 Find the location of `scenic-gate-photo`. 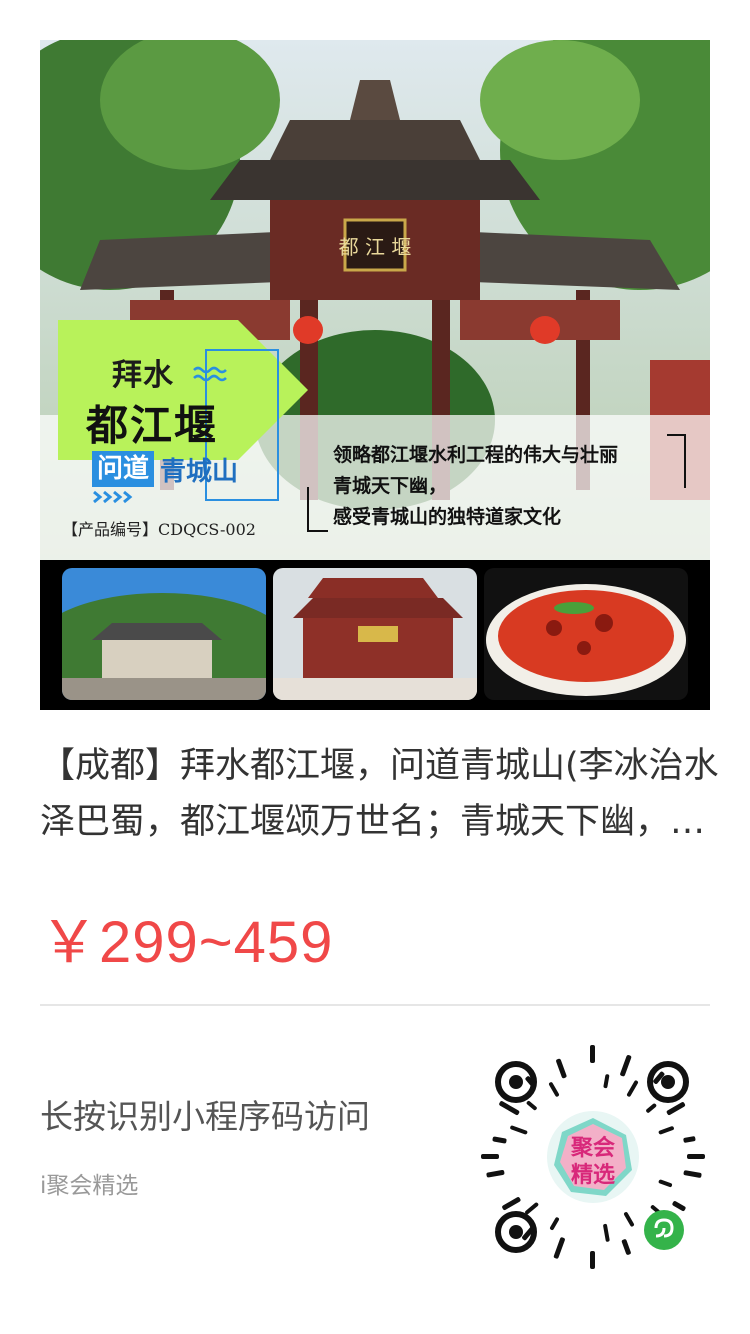

scenic-gate-photo is located at coordinates (164, 634).